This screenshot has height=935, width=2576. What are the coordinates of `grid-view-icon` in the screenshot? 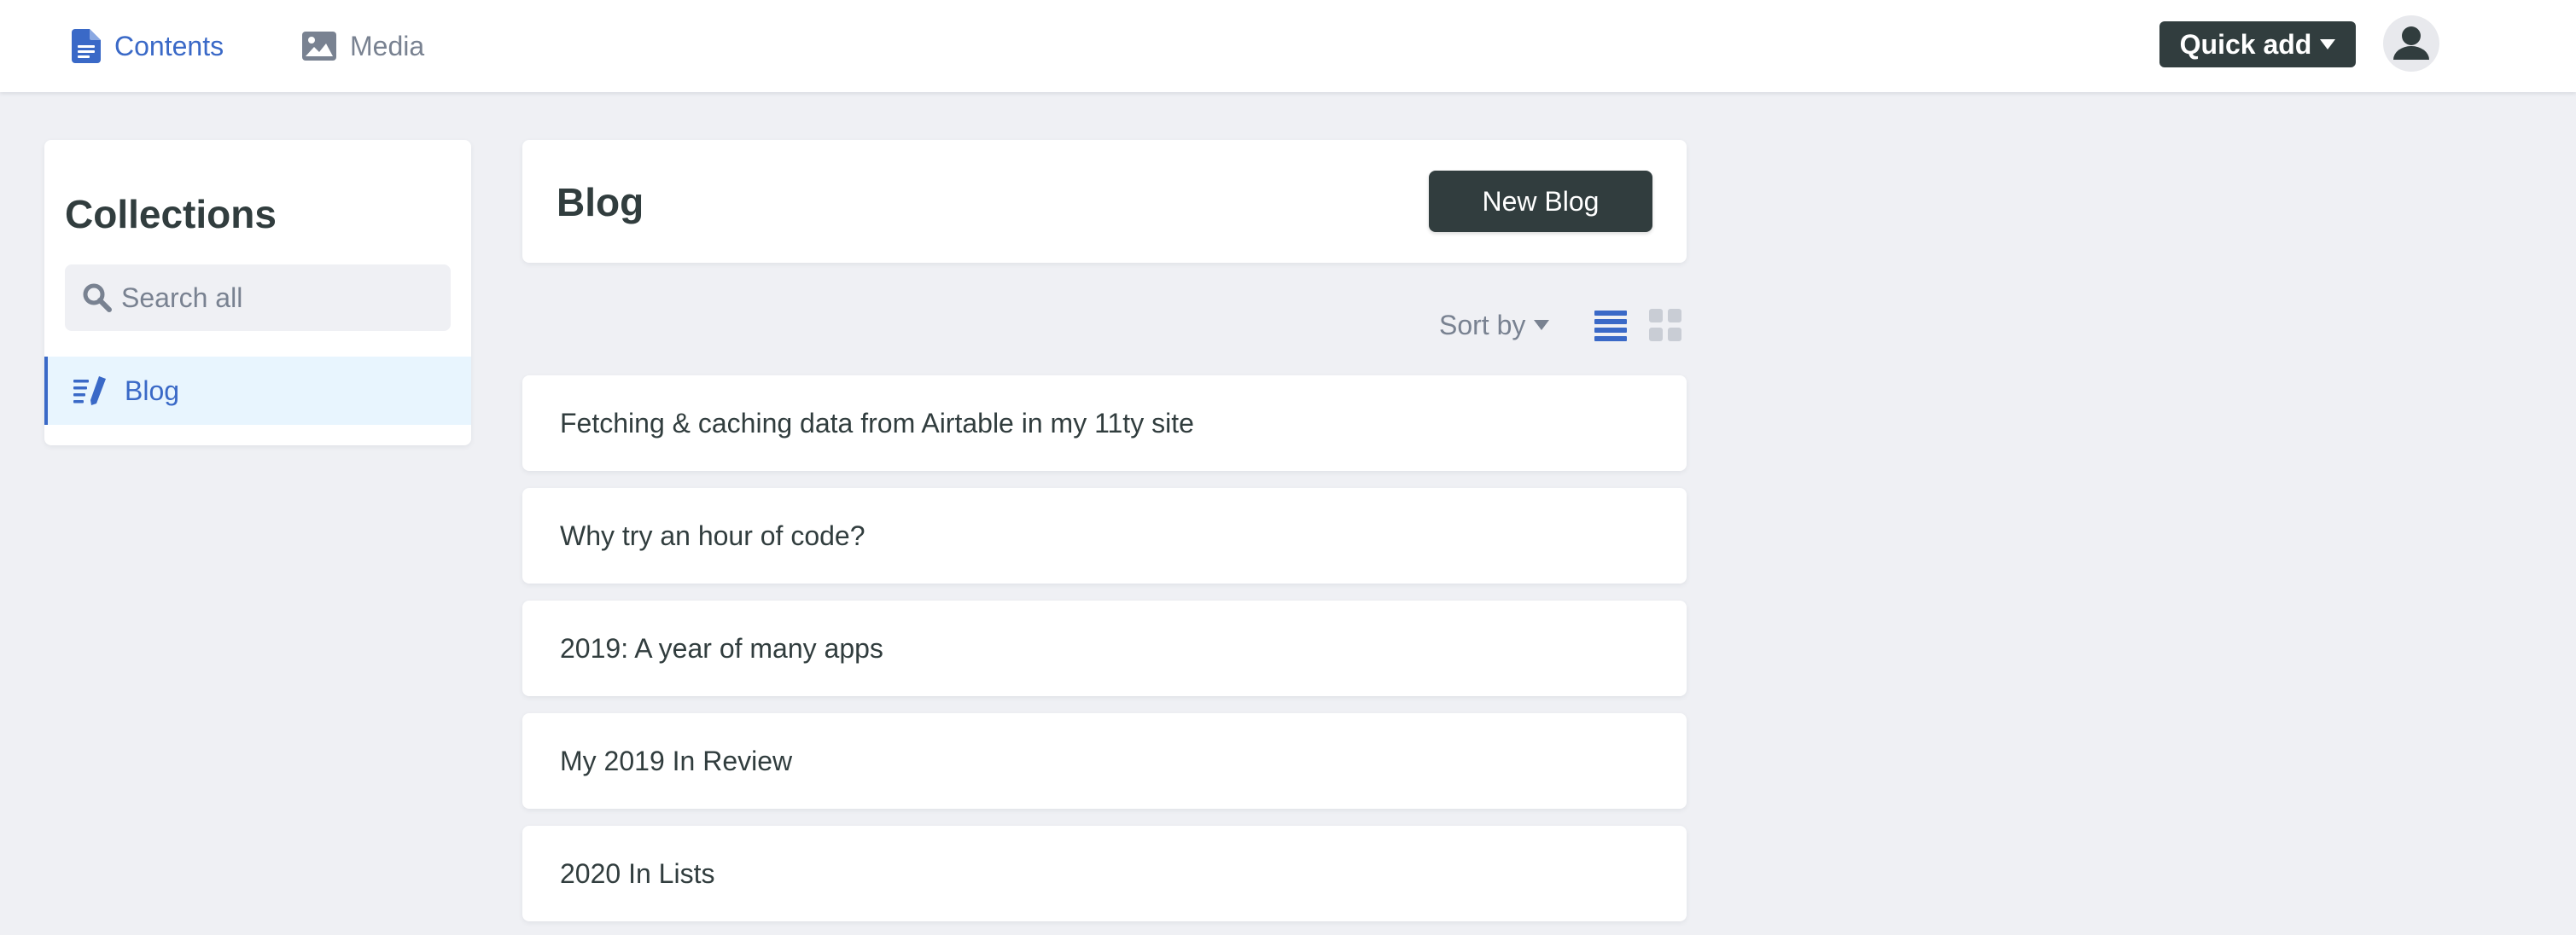 It's located at (1665, 325).